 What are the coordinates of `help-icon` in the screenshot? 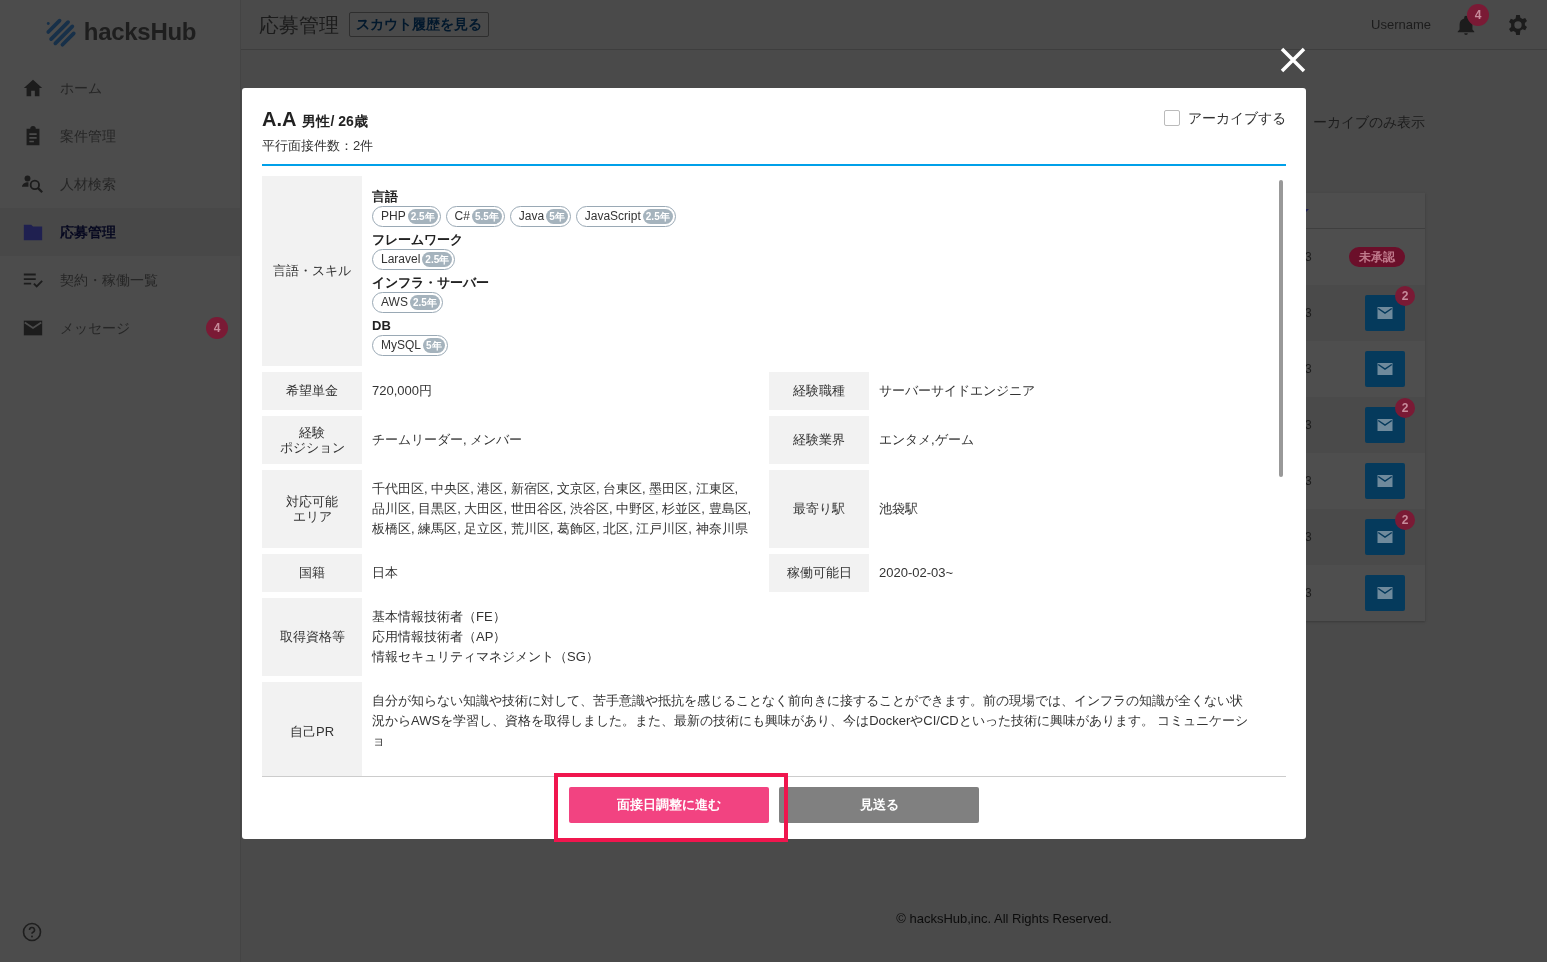 It's located at (32, 932).